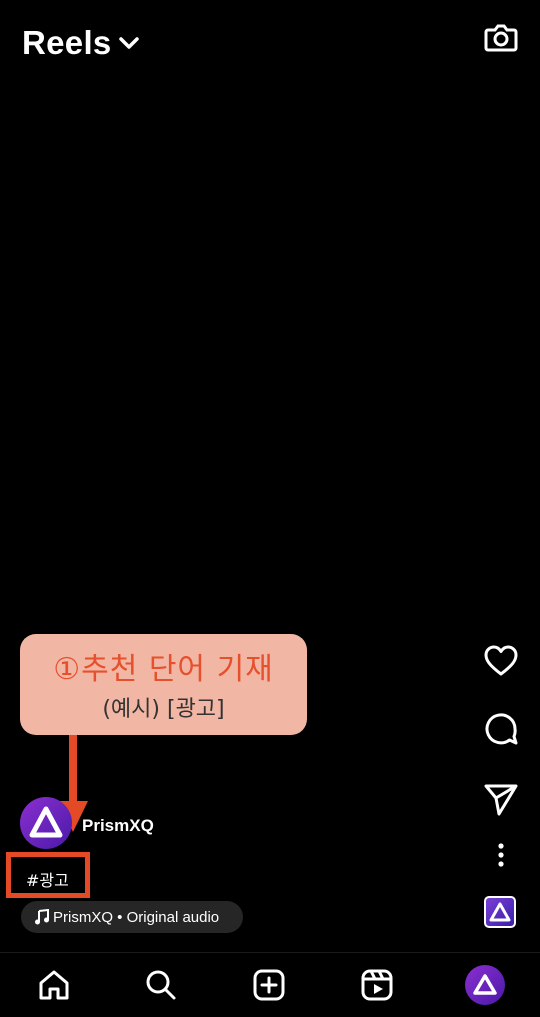 This screenshot has height=1017, width=540. I want to click on like-button, so click(501, 661).